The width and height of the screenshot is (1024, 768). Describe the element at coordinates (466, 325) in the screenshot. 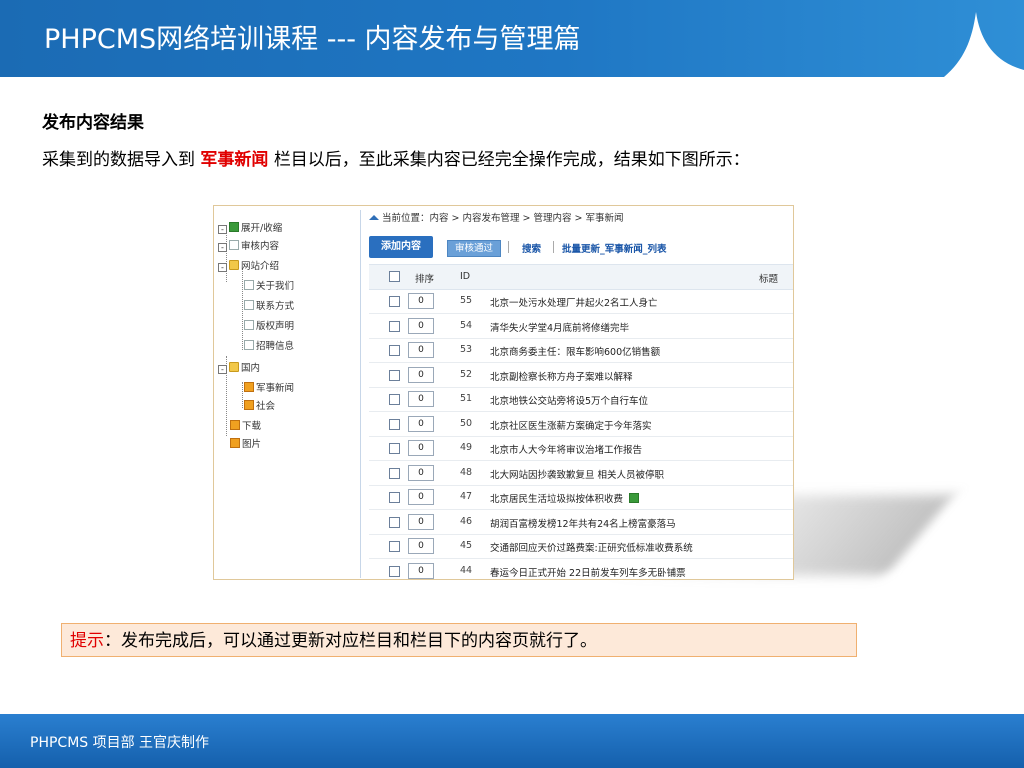

I see `row-id: 54` at that location.